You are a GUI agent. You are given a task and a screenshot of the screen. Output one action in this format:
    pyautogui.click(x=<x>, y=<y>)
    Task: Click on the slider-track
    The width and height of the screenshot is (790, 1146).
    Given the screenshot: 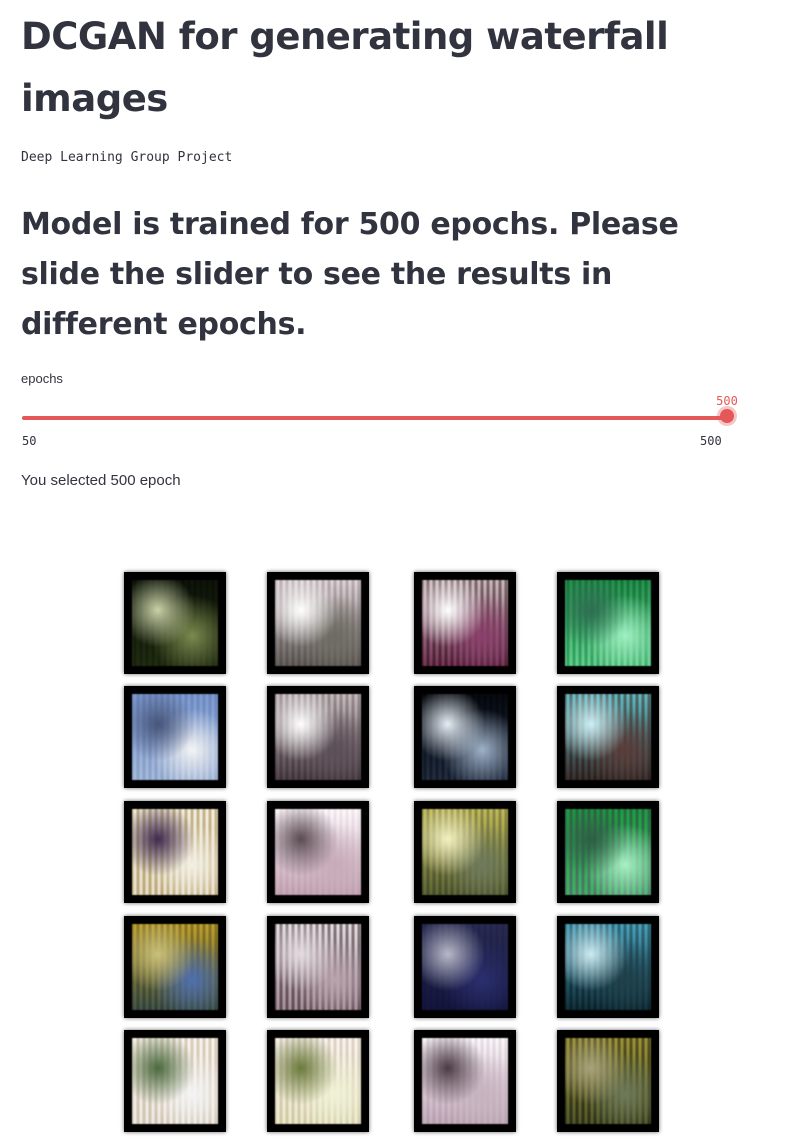 What is the action you would take?
    pyautogui.click(x=374, y=418)
    